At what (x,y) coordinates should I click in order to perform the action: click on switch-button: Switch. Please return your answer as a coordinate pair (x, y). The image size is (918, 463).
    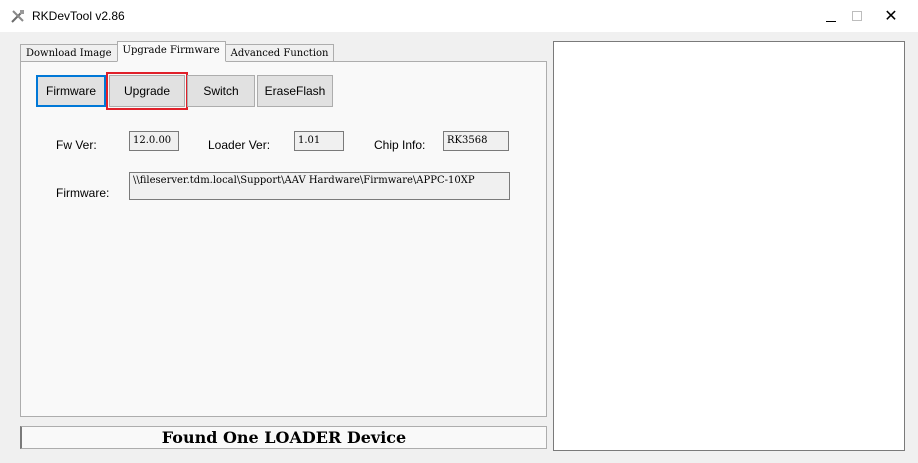
    Looking at the image, I should click on (221, 91).